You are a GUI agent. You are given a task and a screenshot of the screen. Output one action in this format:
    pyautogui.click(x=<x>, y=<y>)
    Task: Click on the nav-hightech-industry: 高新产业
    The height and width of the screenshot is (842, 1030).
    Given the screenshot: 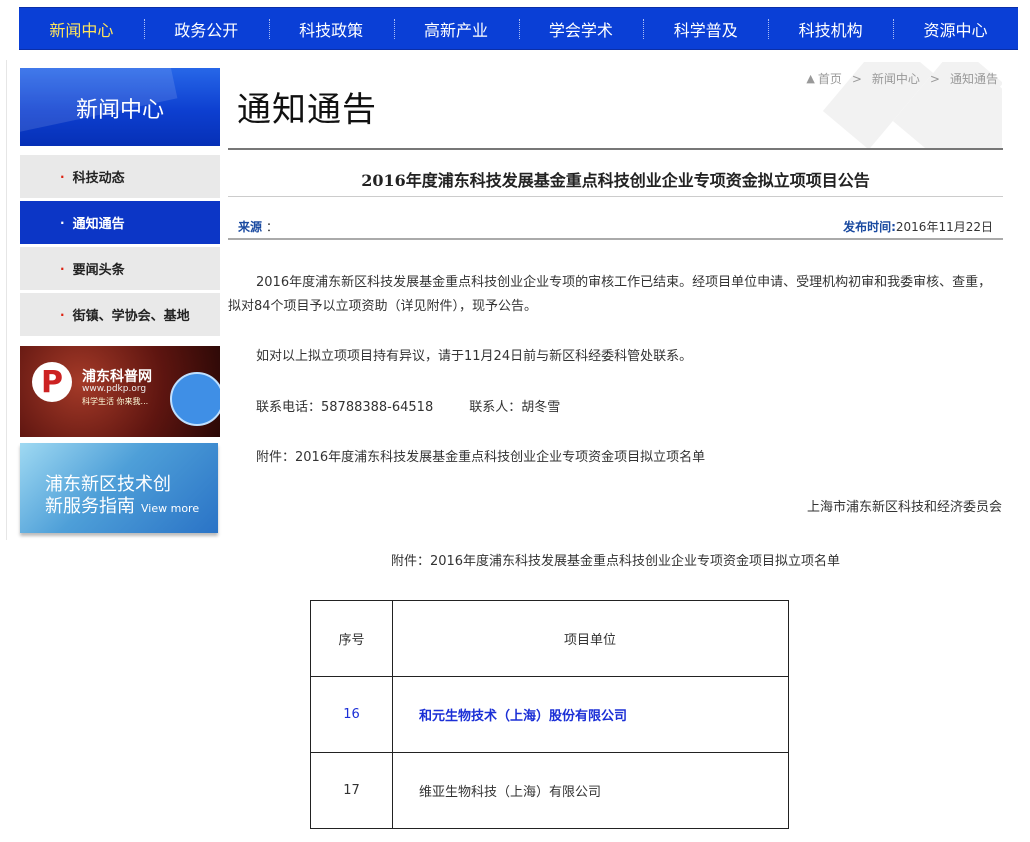 What is the action you would take?
    pyautogui.click(x=456, y=28)
    